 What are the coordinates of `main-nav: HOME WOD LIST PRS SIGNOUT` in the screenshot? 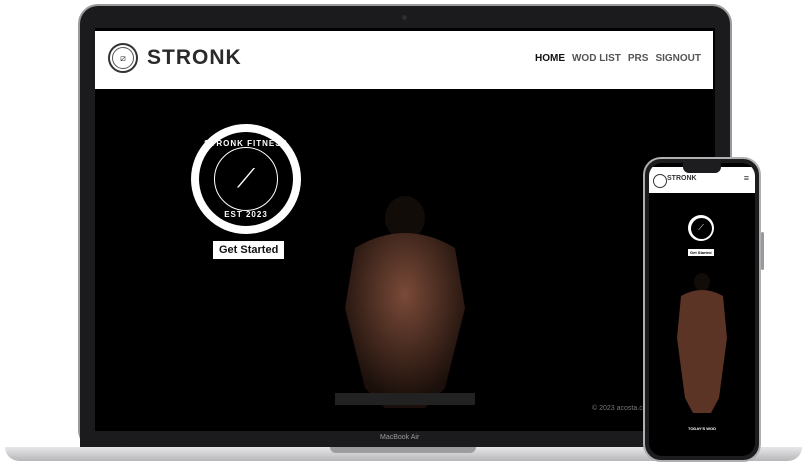 It's located at (618, 58).